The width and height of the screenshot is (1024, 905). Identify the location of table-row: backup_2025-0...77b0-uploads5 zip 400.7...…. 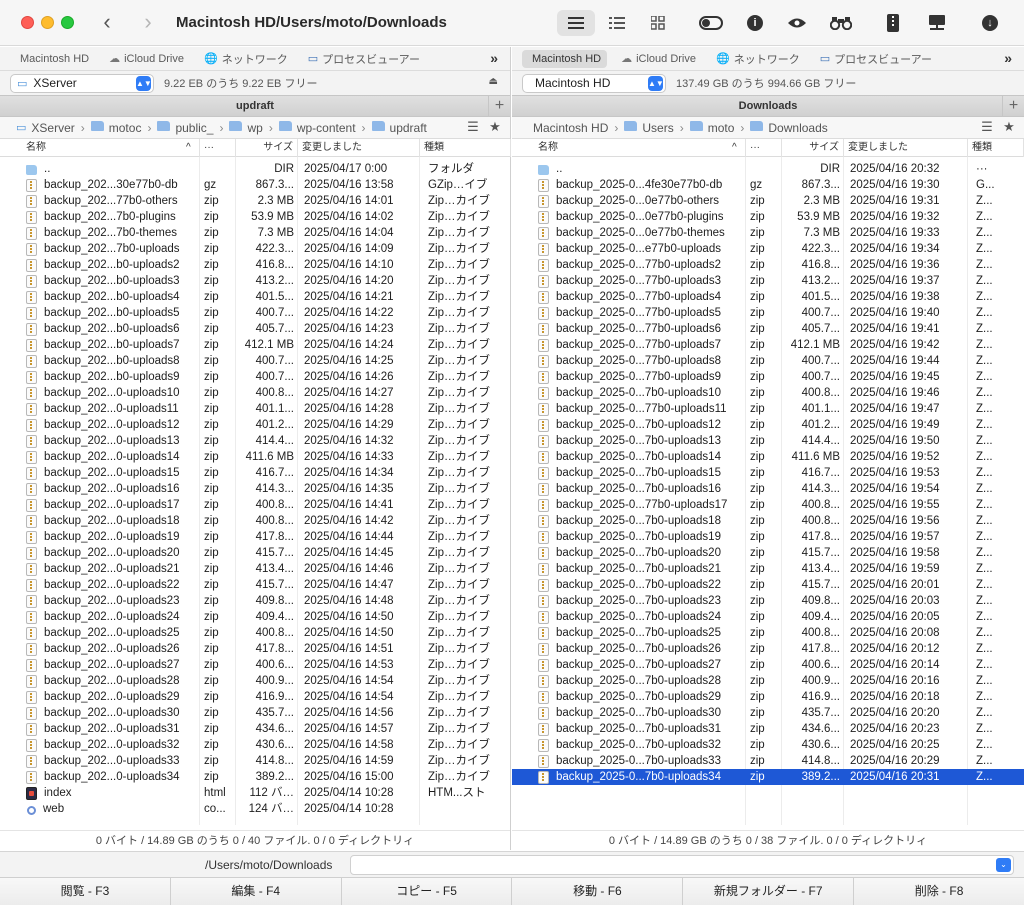
(768, 313).